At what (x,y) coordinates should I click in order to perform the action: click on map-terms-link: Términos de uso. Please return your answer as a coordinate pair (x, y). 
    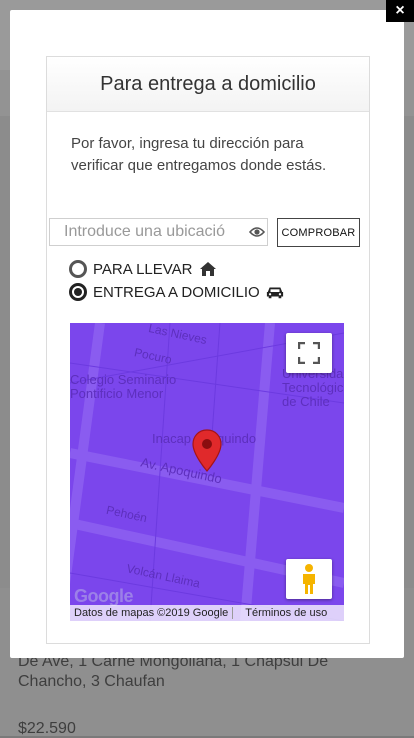
    Looking at the image, I should click on (286, 613).